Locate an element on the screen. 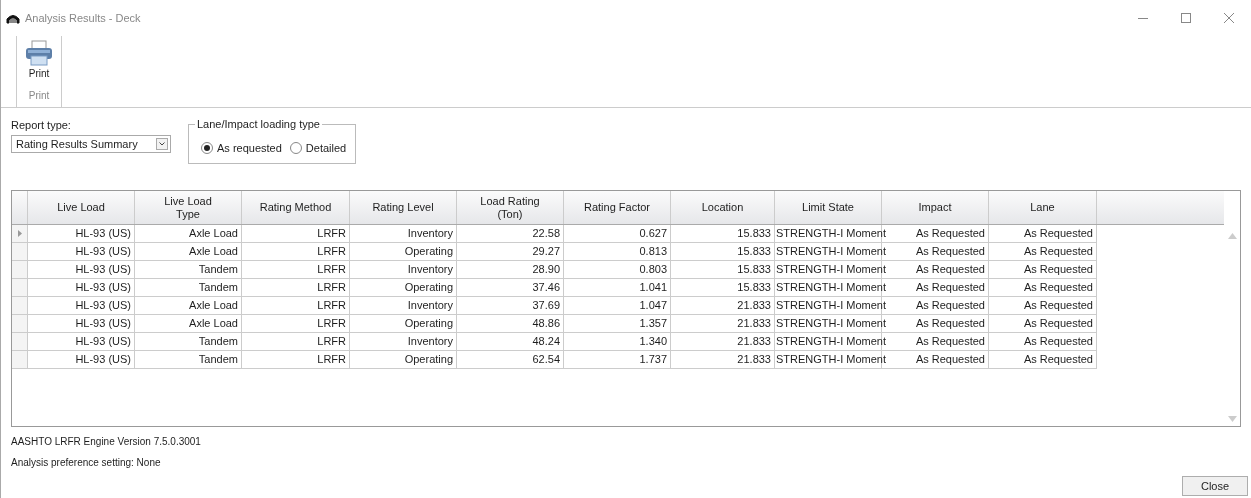 This screenshot has height=498, width=1251. table-cell: 29.27 is located at coordinates (510, 252).